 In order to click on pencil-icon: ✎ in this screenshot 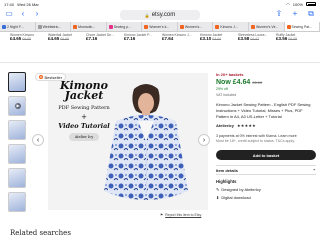, I will do `click(218, 189)`.